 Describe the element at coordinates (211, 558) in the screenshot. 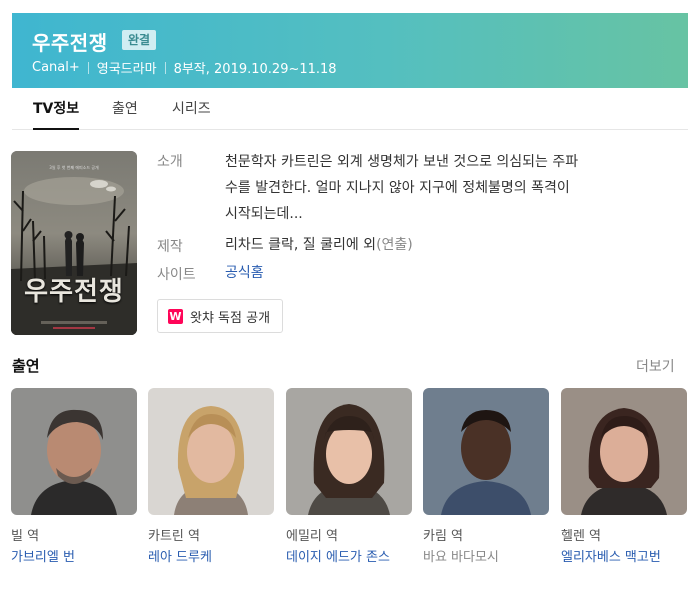

I see `cast-actor-link: 레아 드루케` at that location.